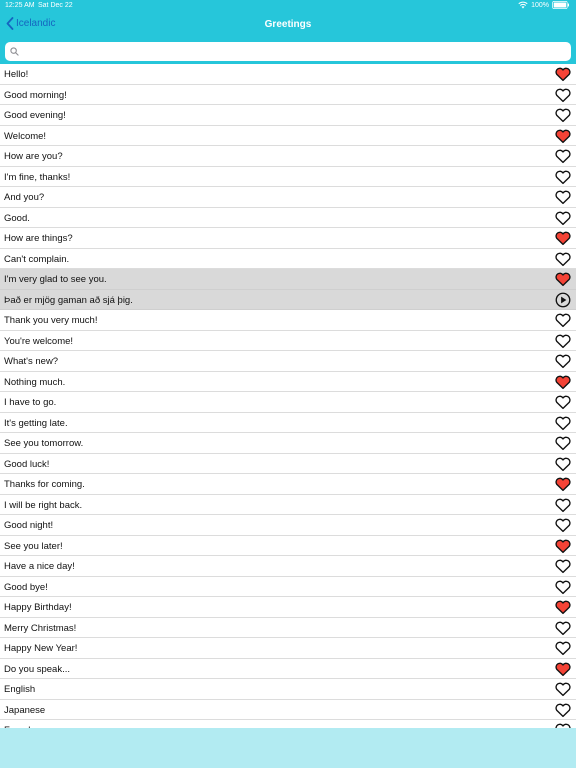 Image resolution: width=576 pixels, height=768 pixels. I want to click on phrase-text: See you later!, so click(33, 546).